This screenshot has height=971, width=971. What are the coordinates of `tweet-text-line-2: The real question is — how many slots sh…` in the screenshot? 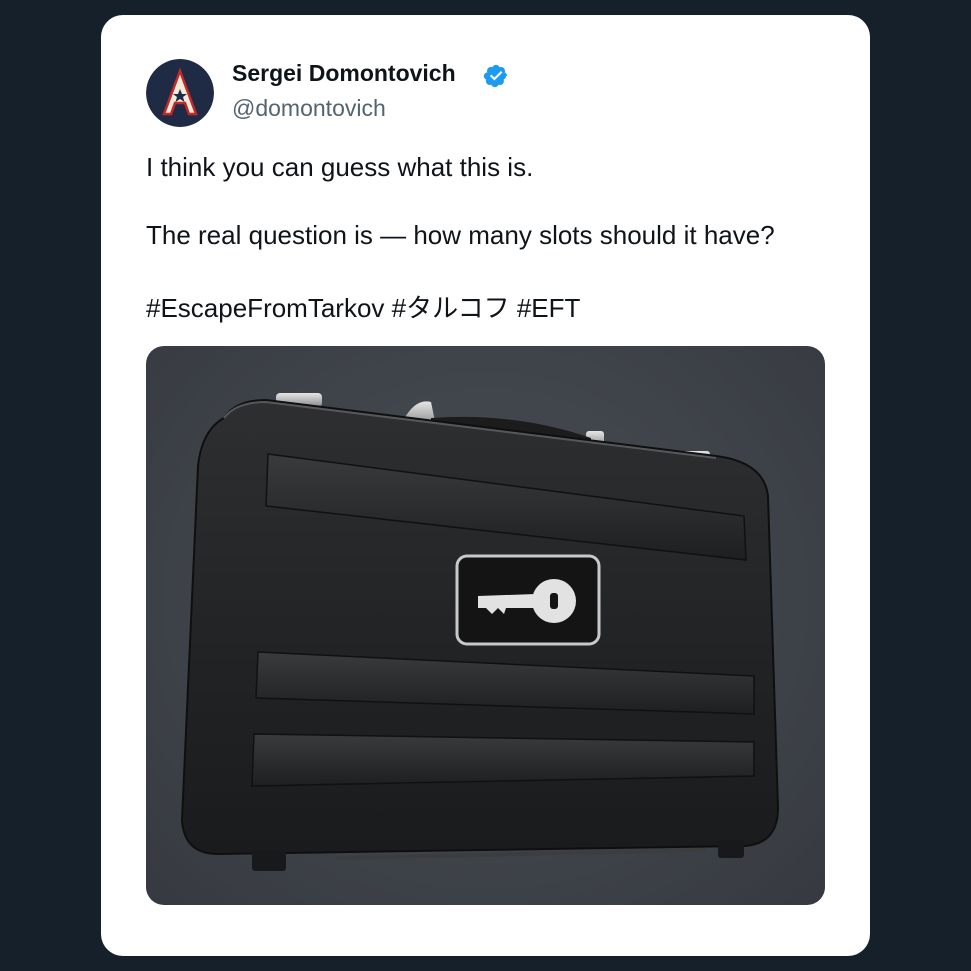 It's located at (460, 235).